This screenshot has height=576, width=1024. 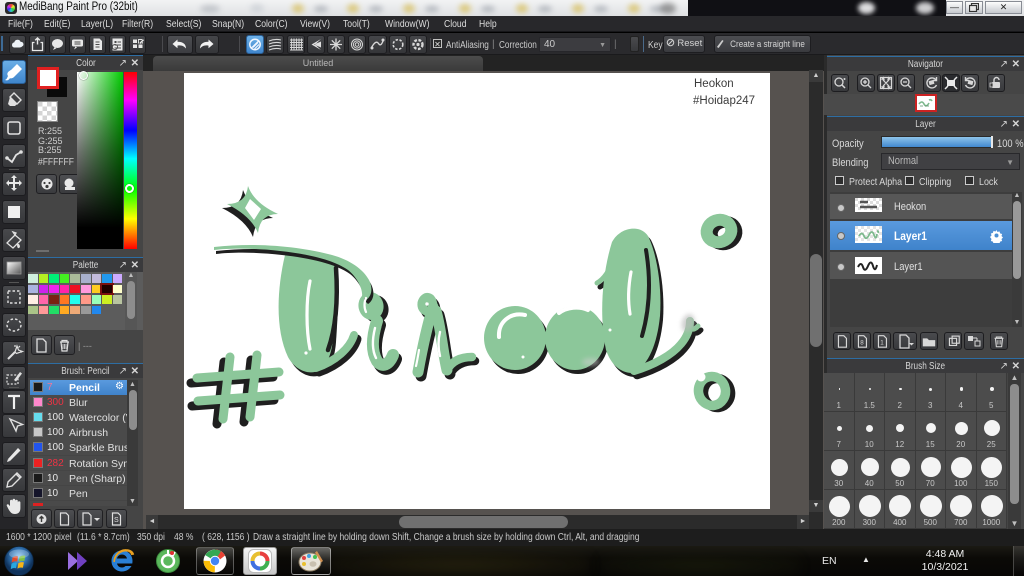 I want to click on svg-text: S, so click(x=116, y=520).